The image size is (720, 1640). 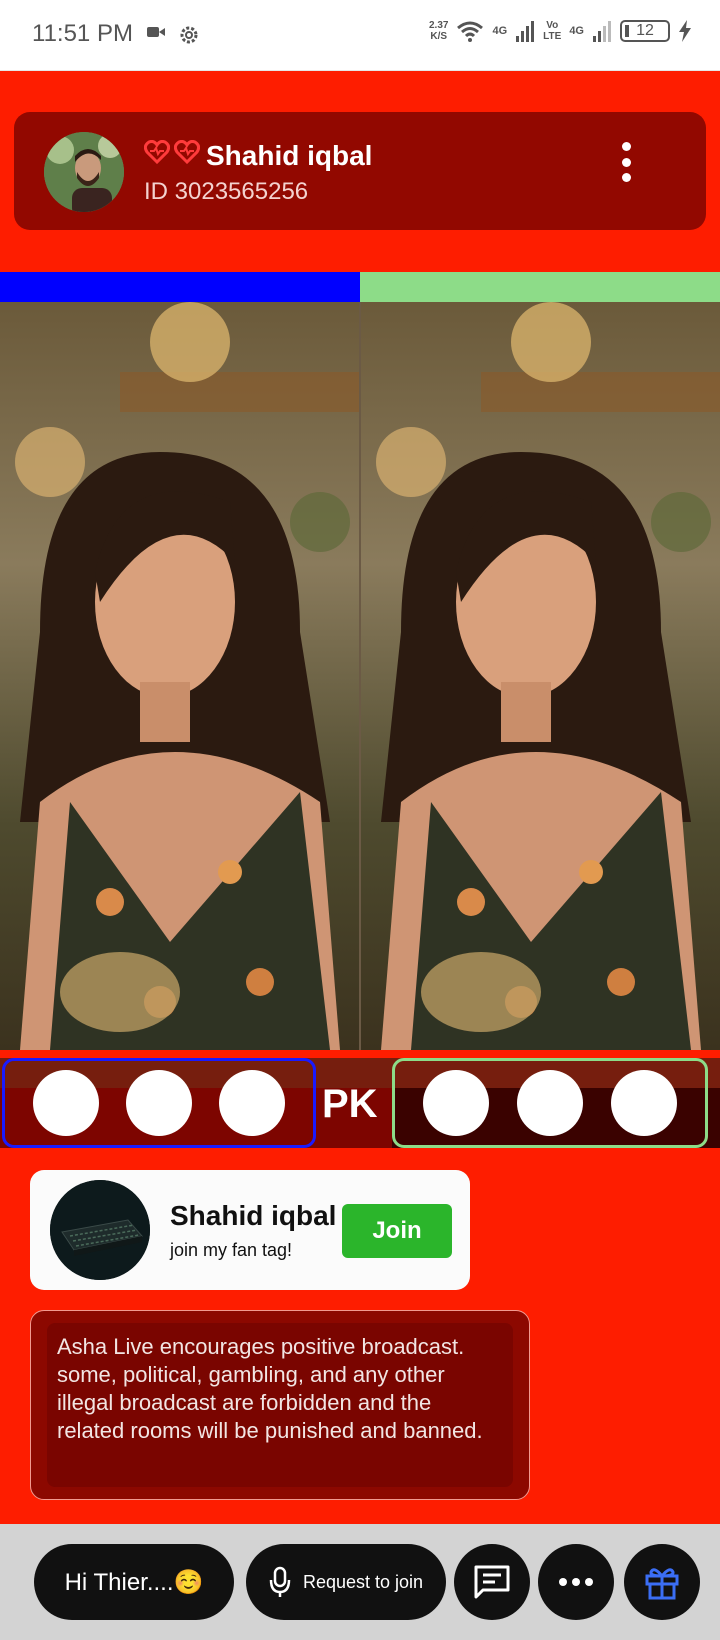 I want to click on fan-tag-avatar, so click(x=100, y=1230).